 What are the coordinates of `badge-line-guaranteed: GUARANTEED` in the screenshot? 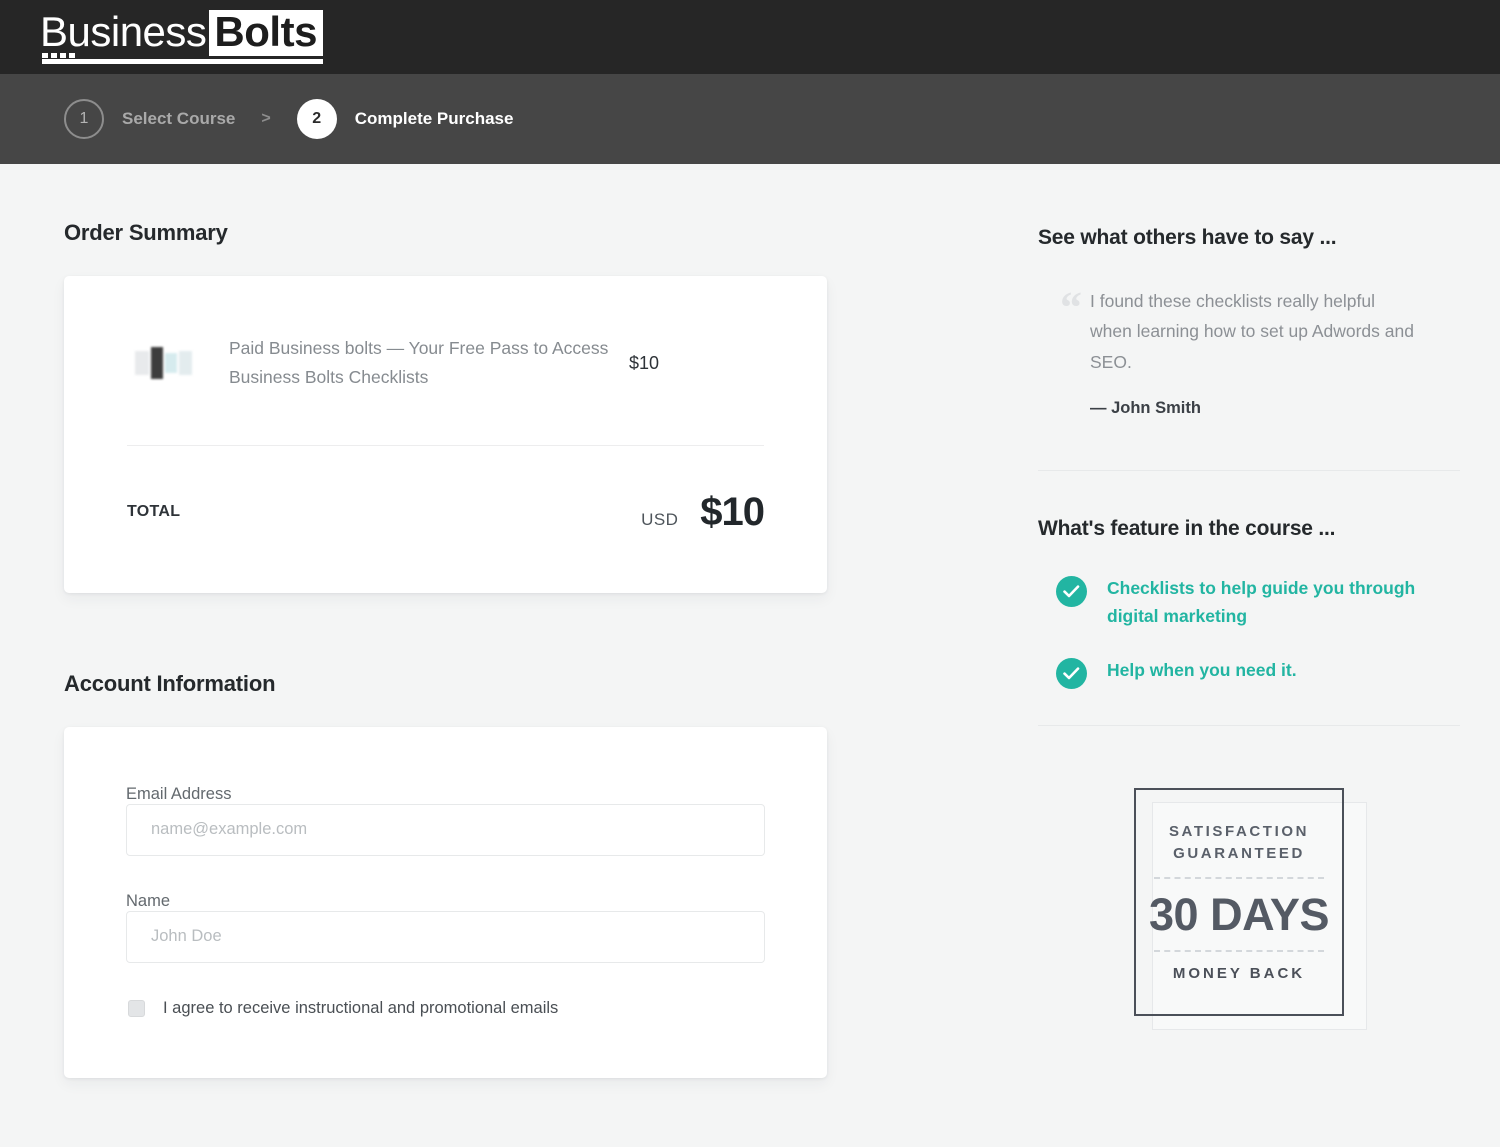 It's located at (1239, 853).